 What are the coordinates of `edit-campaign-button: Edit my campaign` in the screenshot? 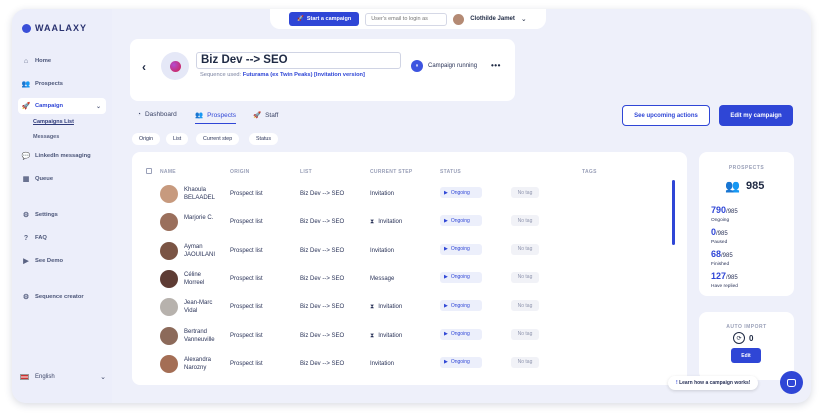 It's located at (756, 115).